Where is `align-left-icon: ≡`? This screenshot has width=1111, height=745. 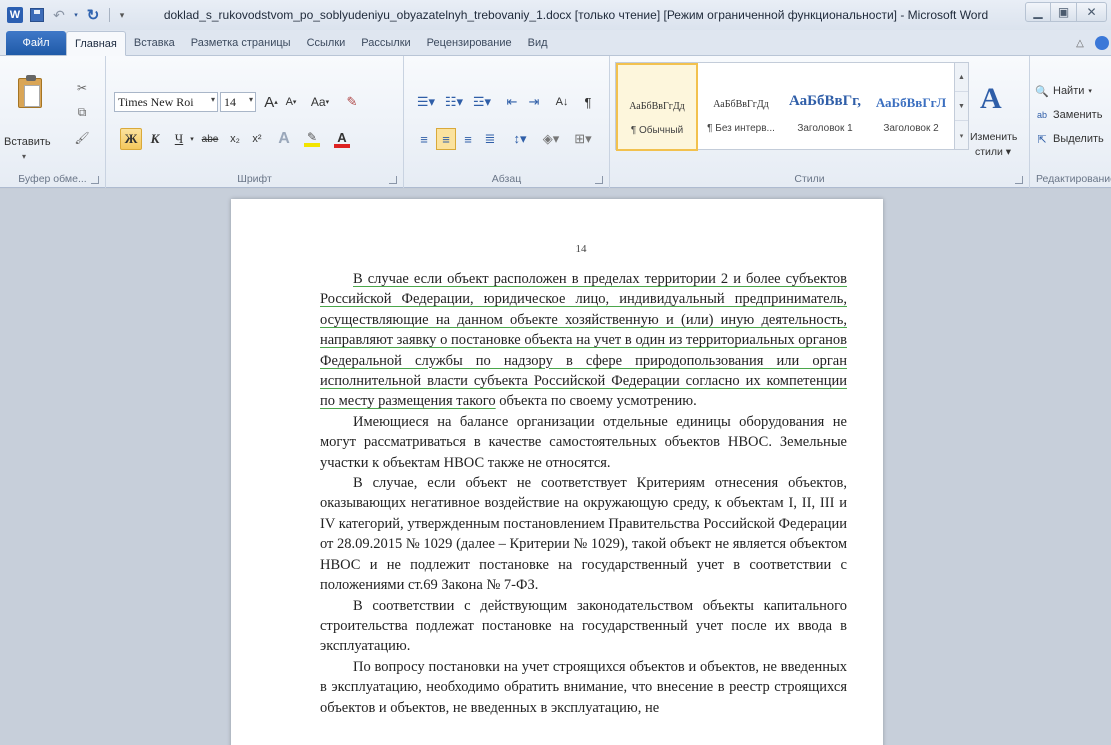
align-left-icon: ≡ is located at coordinates (424, 139).